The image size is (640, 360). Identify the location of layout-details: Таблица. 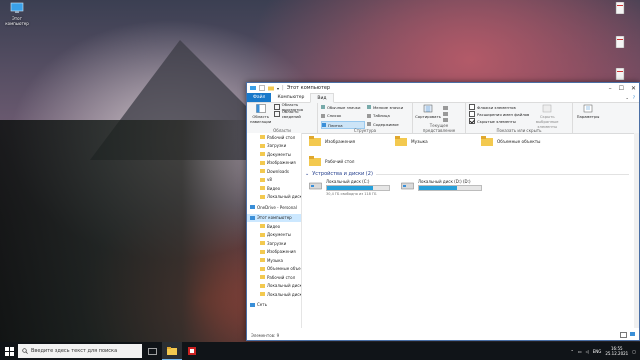
(389, 116).